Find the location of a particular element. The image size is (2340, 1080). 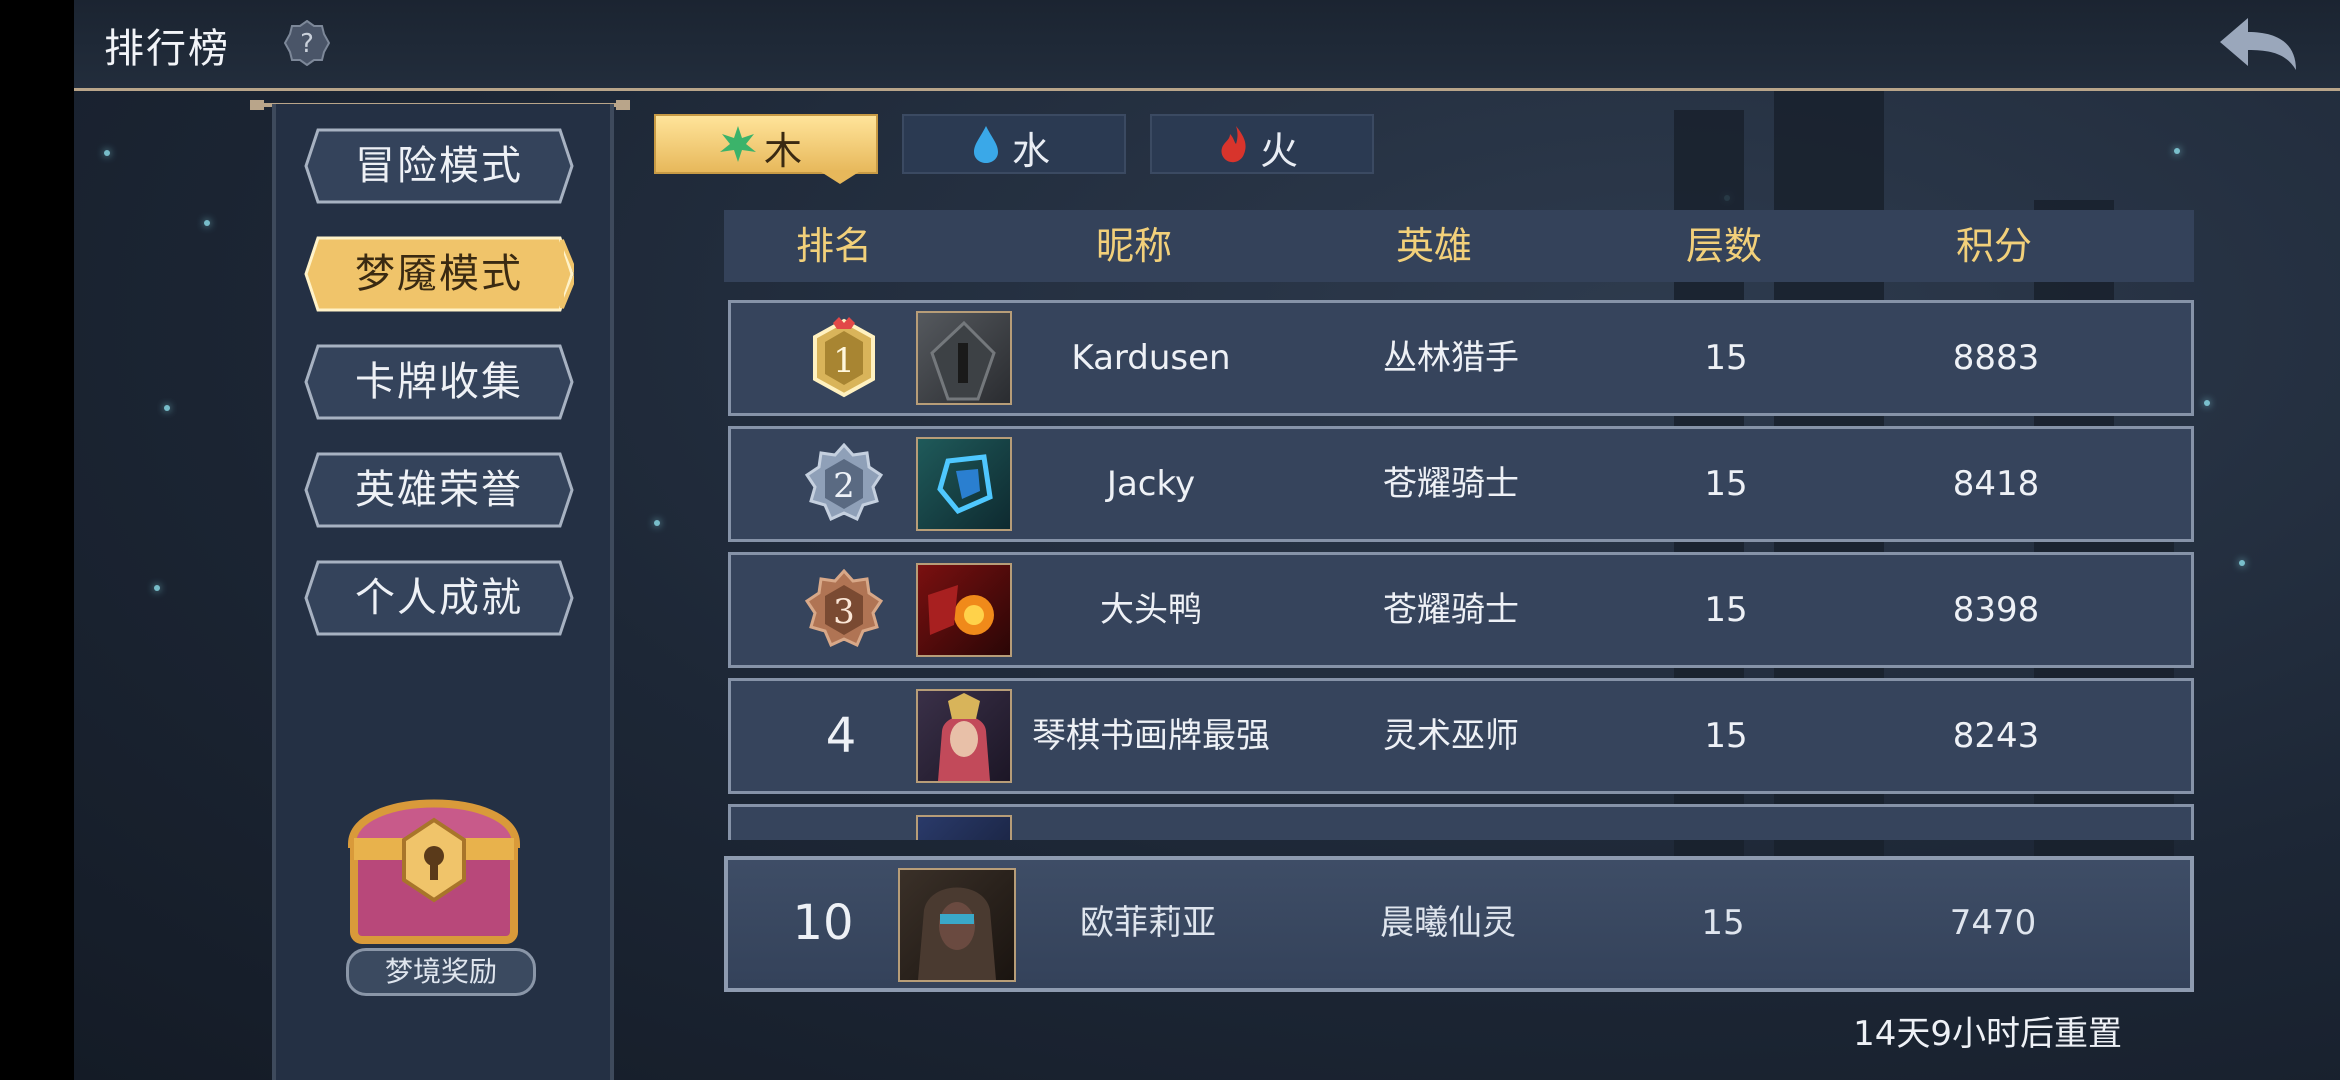

my-rank-row: 10 欧菲莉亚 晨曦仙灵 15 7470 is located at coordinates (1459, 924).